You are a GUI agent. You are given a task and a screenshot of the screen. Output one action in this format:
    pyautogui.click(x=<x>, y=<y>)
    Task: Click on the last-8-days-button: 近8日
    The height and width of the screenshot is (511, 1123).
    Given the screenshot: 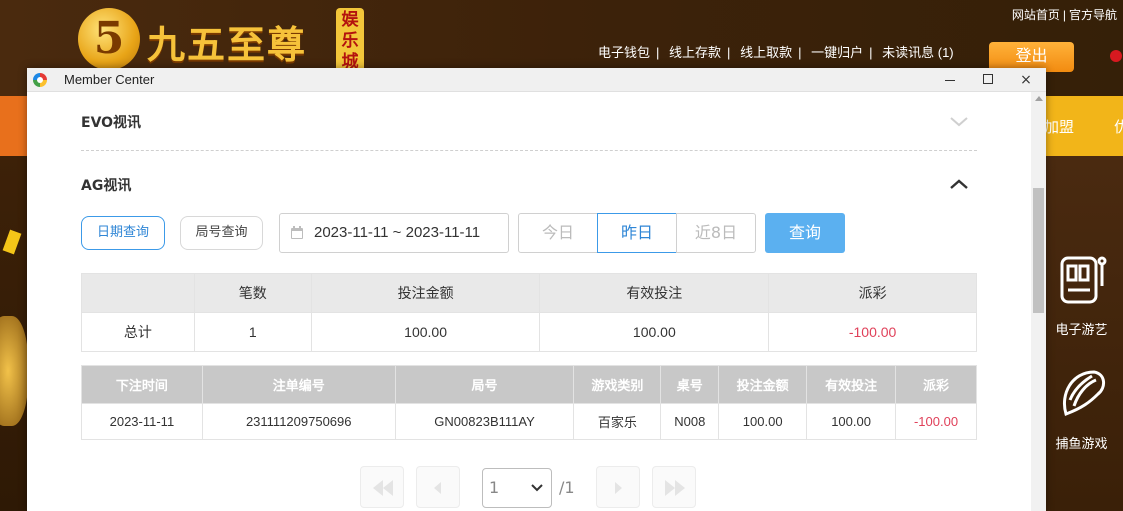 What is the action you would take?
    pyautogui.click(x=716, y=233)
    